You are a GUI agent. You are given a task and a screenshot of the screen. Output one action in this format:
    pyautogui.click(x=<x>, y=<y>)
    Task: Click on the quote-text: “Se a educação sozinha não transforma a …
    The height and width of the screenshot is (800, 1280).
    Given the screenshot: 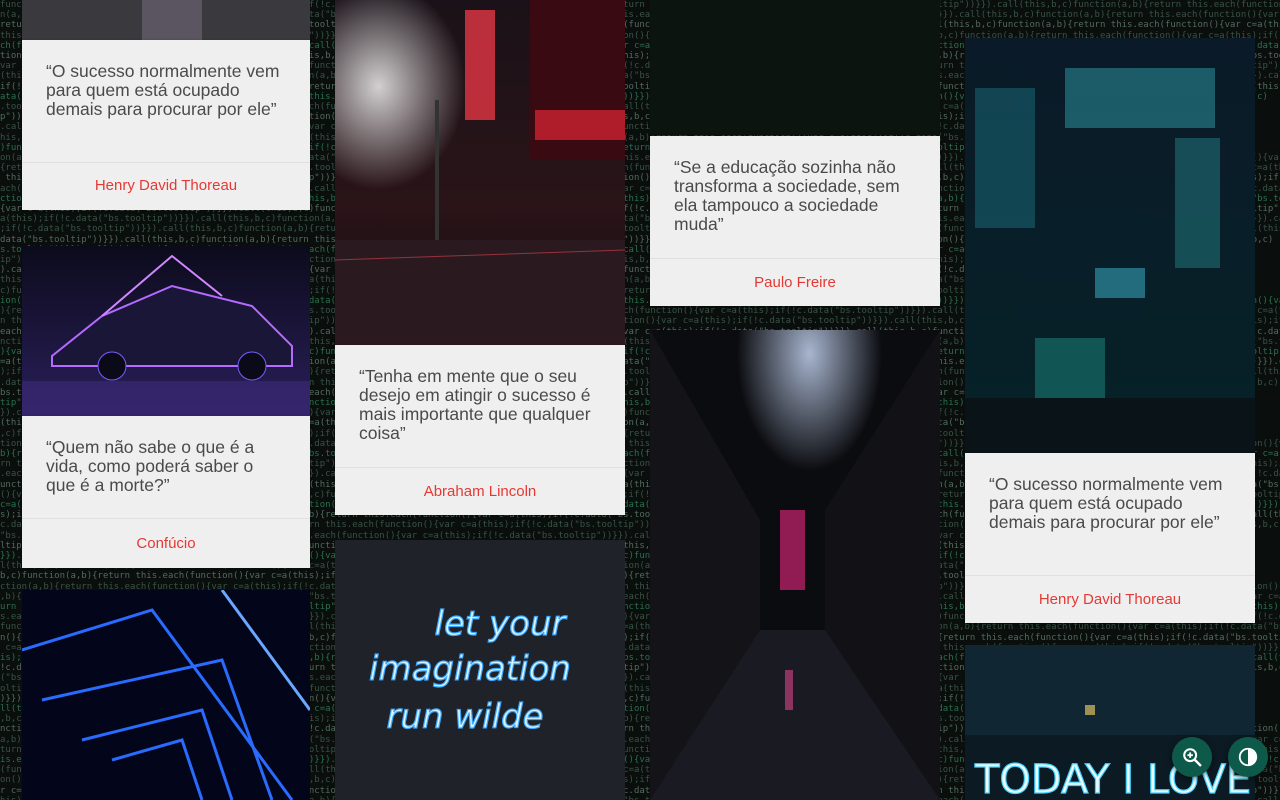 What is the action you would take?
    pyautogui.click(x=787, y=195)
    